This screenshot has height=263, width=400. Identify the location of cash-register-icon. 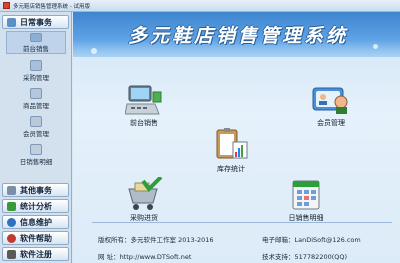
(143, 100).